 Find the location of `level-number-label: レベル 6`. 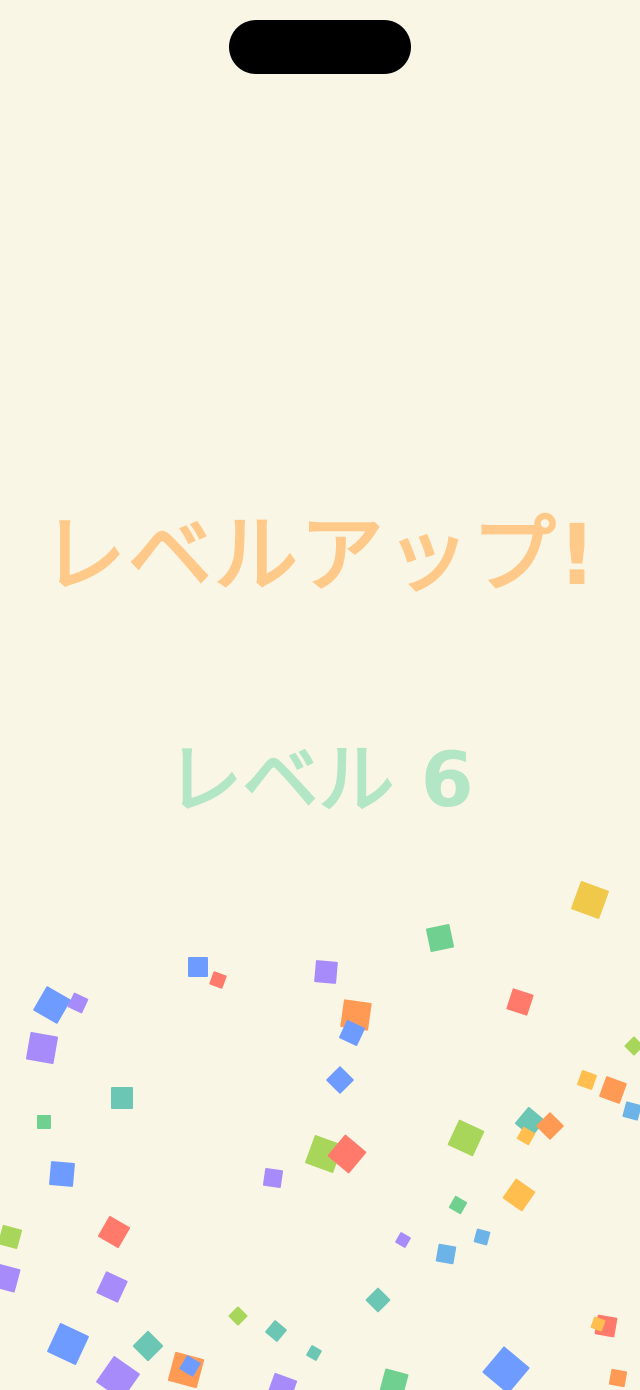

level-number-label: レベル 6 is located at coordinates (320, 779).